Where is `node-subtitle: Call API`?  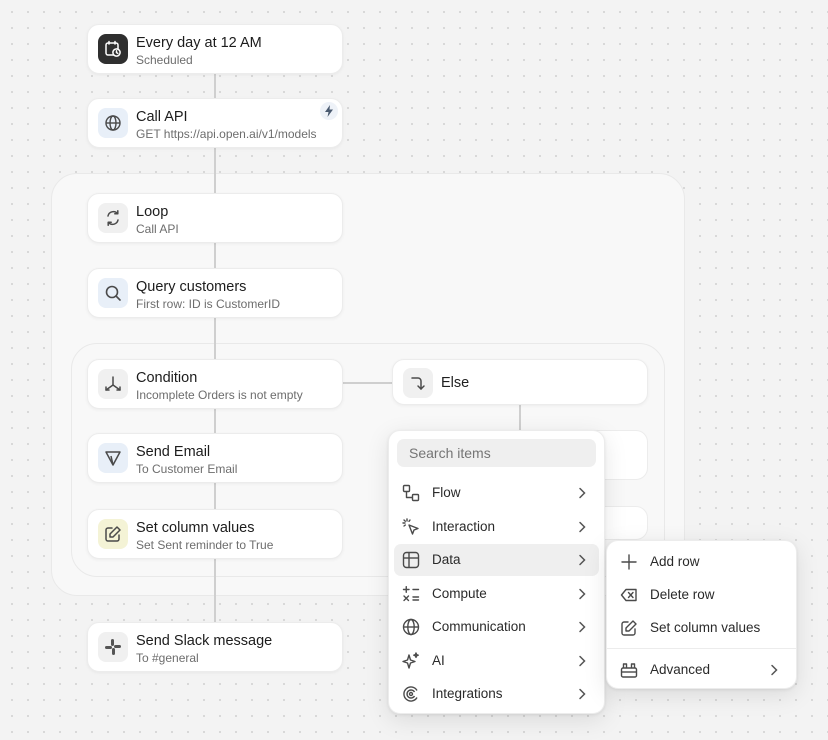 node-subtitle: Call API is located at coordinates (157, 229).